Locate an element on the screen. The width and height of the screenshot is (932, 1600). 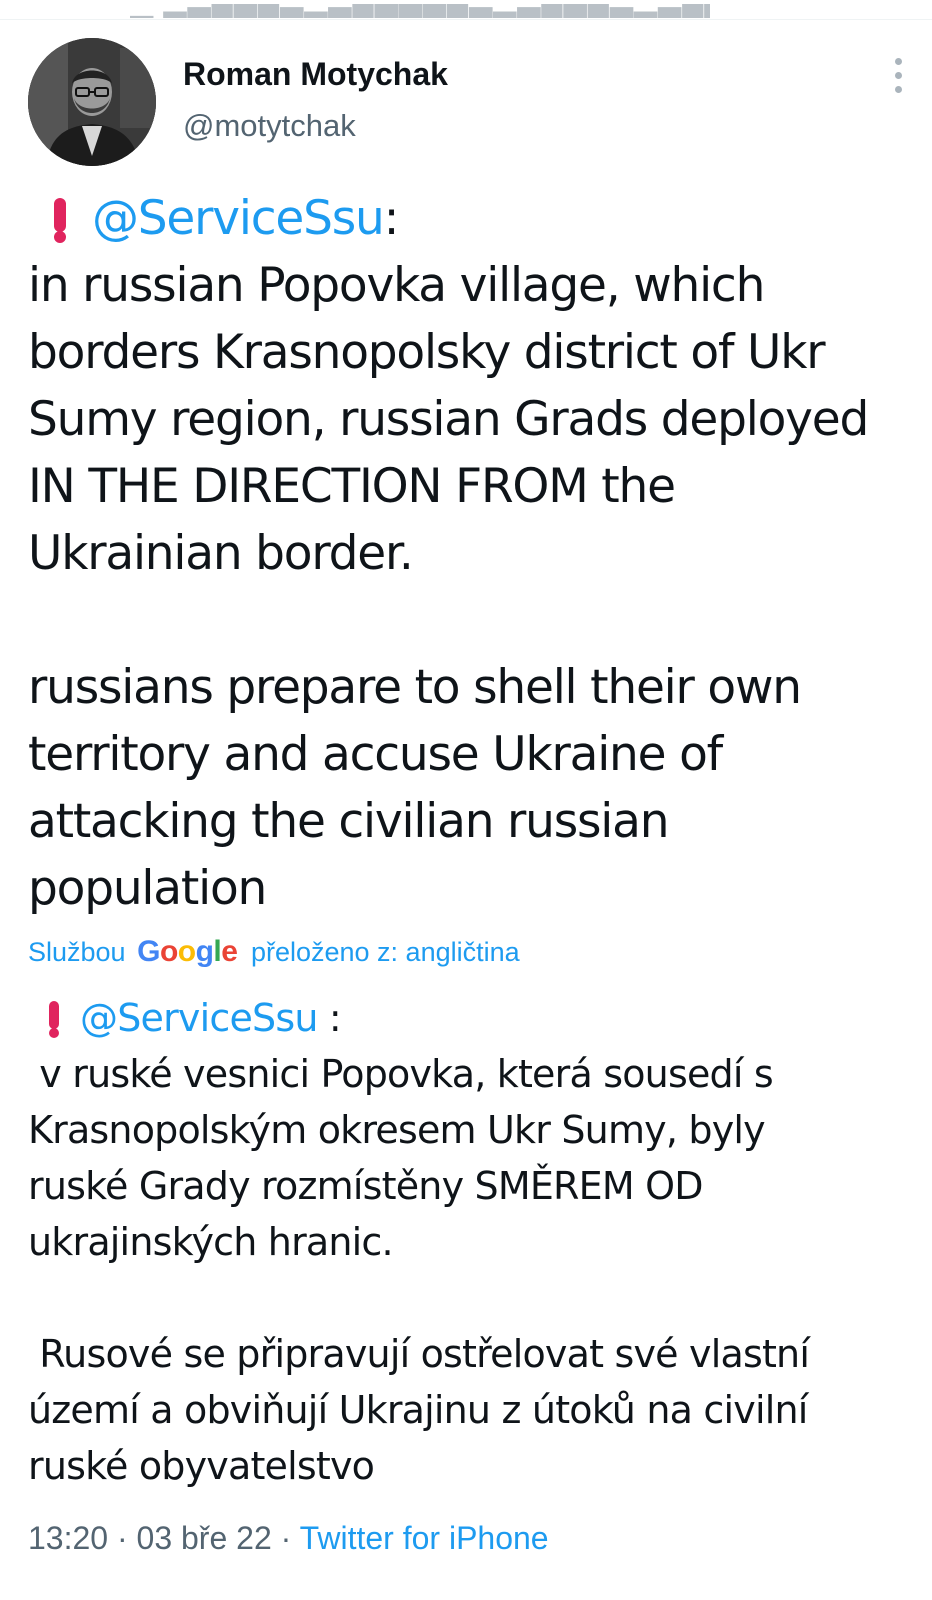
tweet-text-line: IN THE DIRECTION FROM the is located at coordinates (352, 486).